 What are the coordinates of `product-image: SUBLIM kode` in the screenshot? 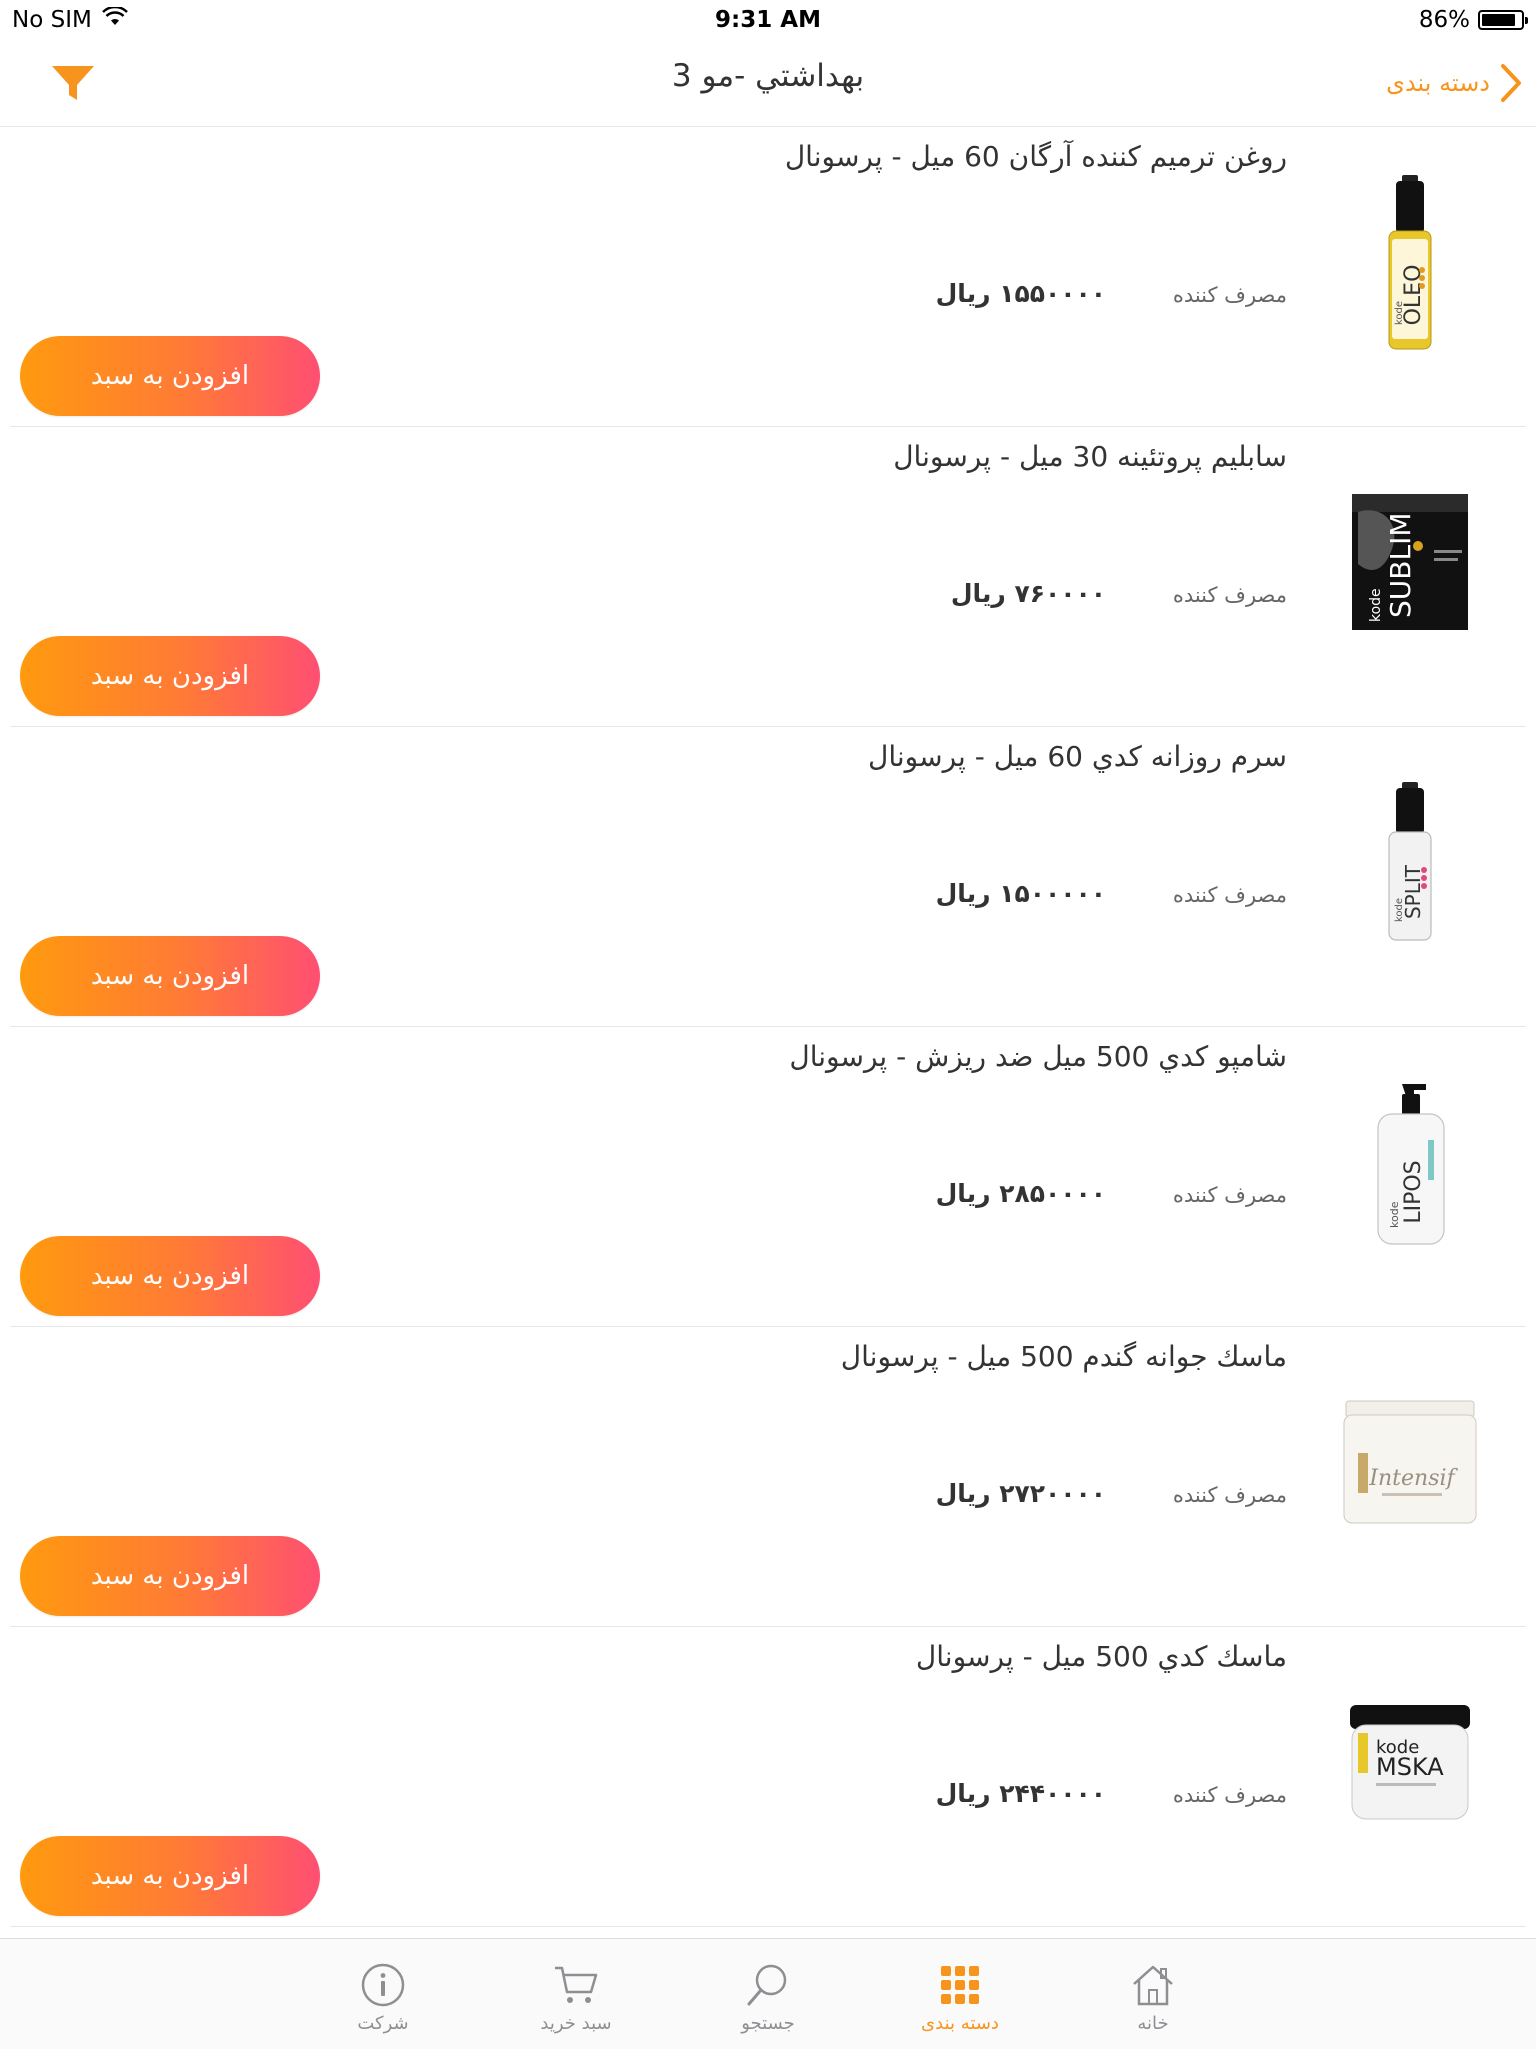 It's located at (1410, 562).